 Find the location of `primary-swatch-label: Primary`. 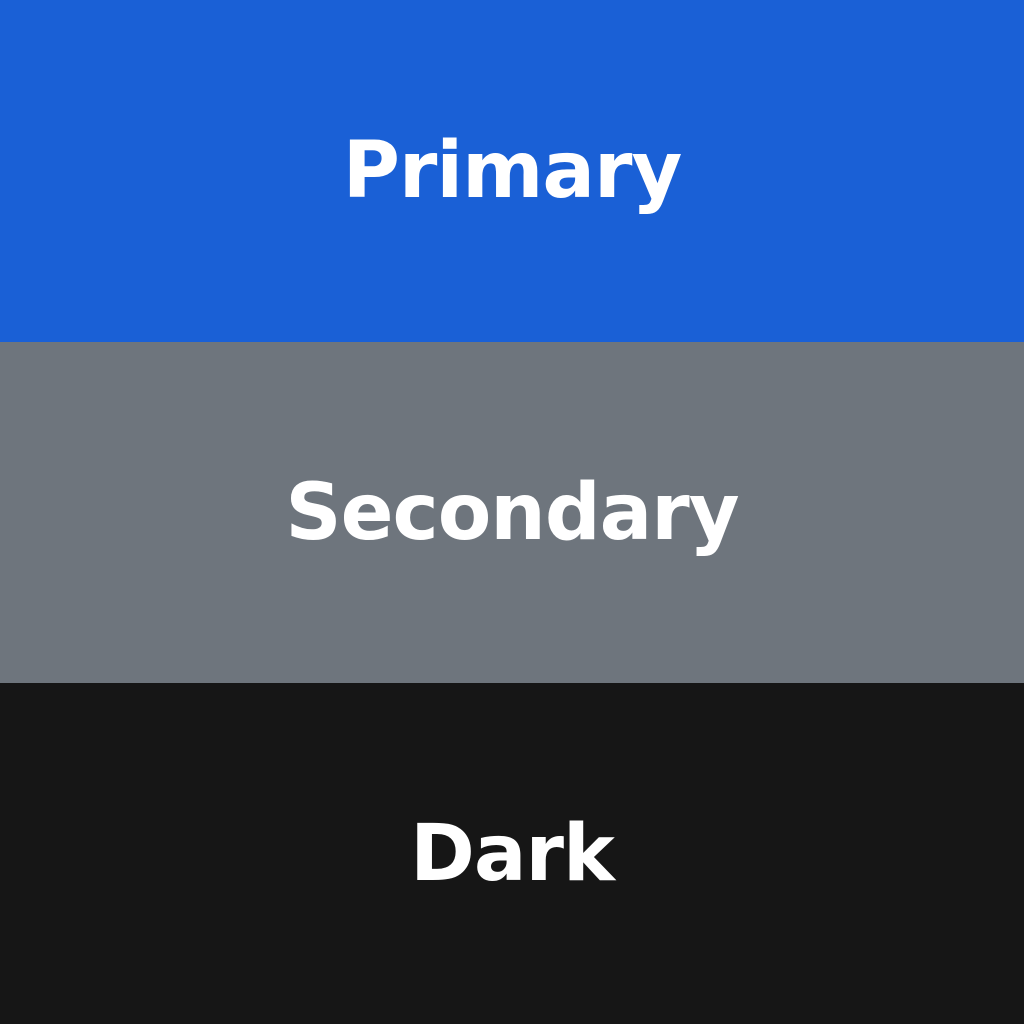

primary-swatch-label: Primary is located at coordinates (512, 171).